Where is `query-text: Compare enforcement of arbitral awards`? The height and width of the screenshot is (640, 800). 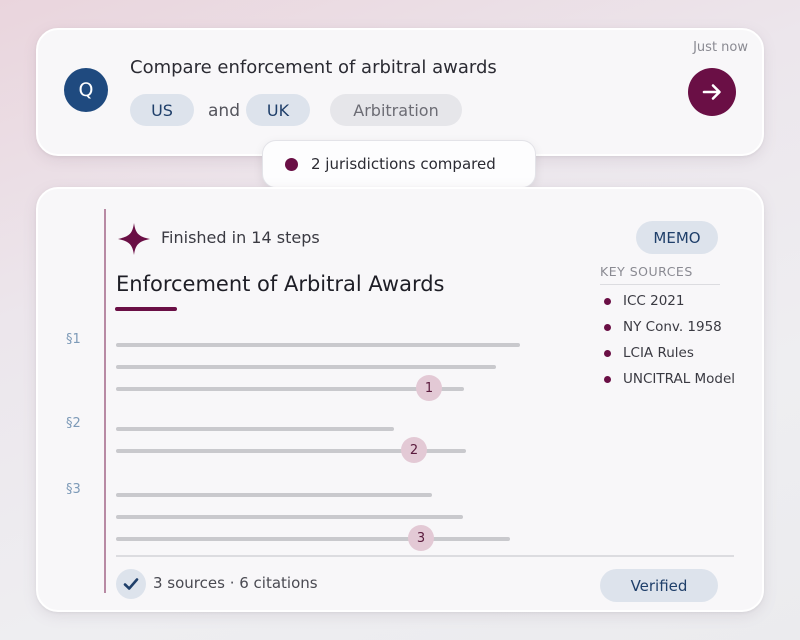
query-text: Compare enforcement of arbitral awards is located at coordinates (313, 67).